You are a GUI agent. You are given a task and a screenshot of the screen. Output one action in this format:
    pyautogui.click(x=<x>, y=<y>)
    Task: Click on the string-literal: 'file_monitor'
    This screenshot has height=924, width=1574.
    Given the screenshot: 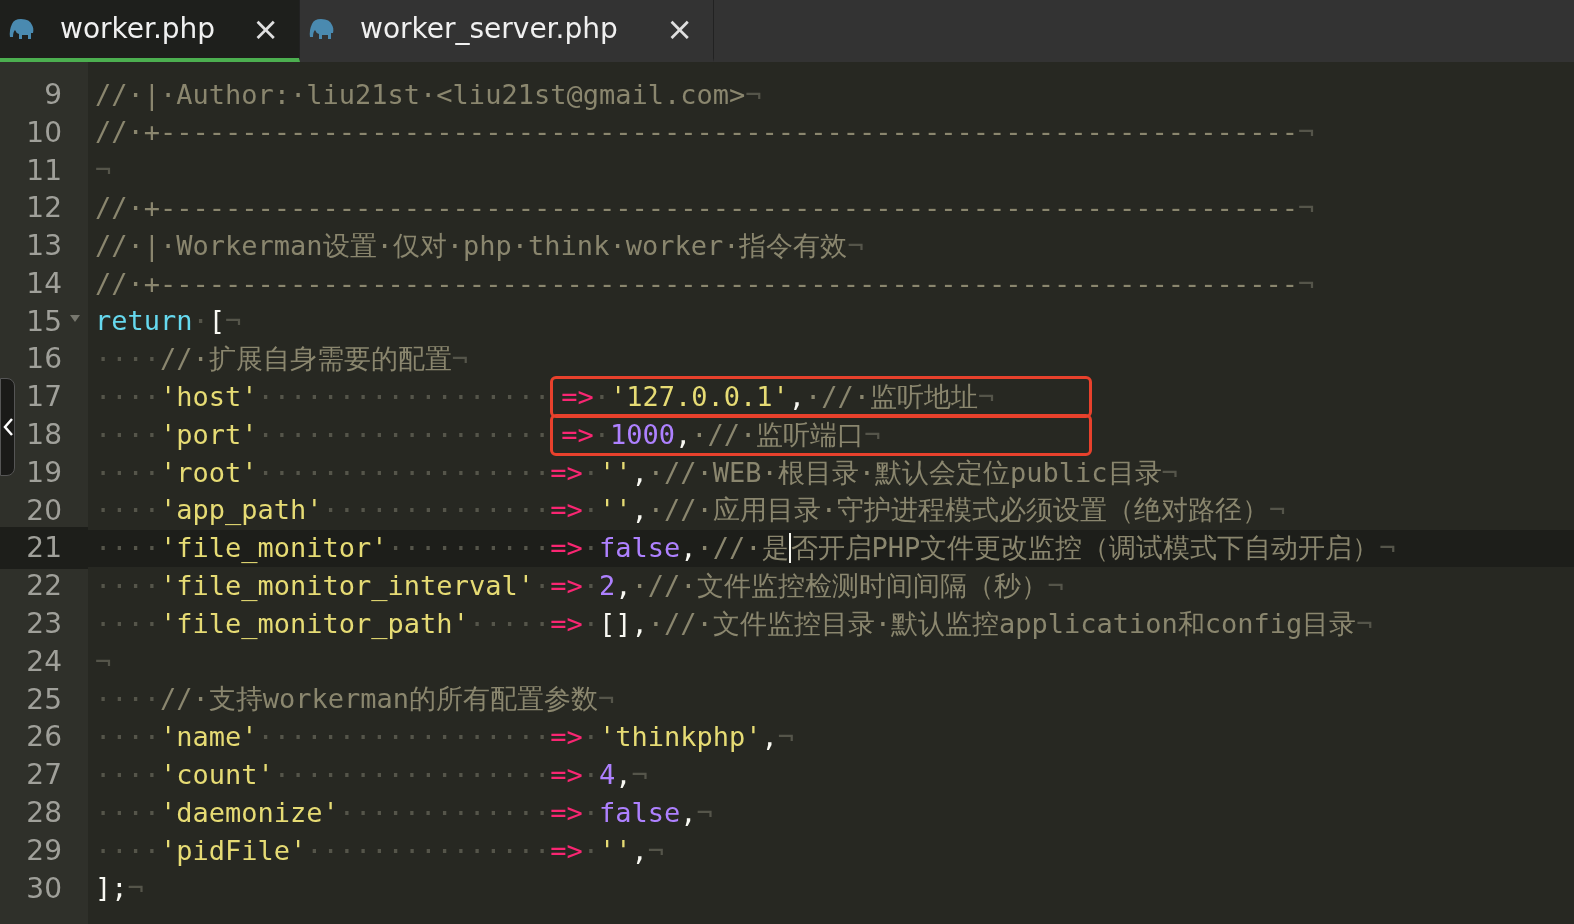 What is the action you would take?
    pyautogui.click(x=274, y=548)
    